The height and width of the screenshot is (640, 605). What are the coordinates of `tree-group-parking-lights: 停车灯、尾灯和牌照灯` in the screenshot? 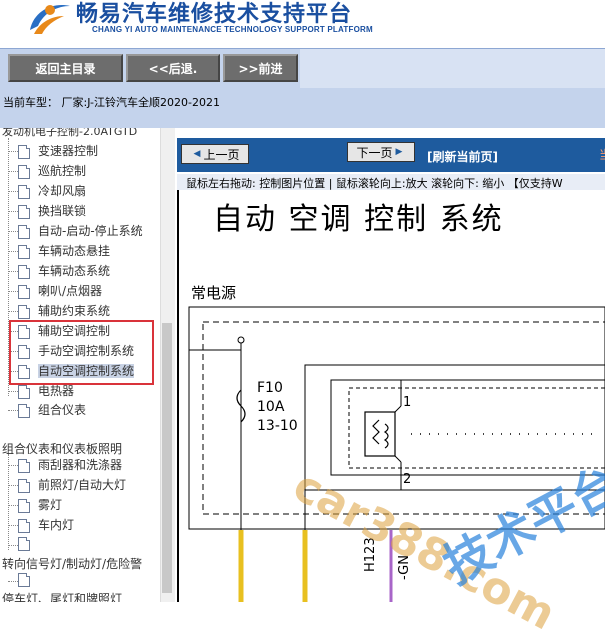 It's located at (62, 596).